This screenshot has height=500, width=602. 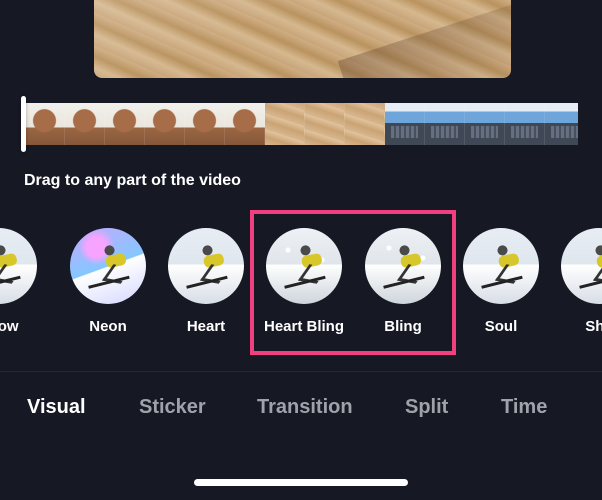 I want to click on effect-heart: Heart, so click(x=206, y=287).